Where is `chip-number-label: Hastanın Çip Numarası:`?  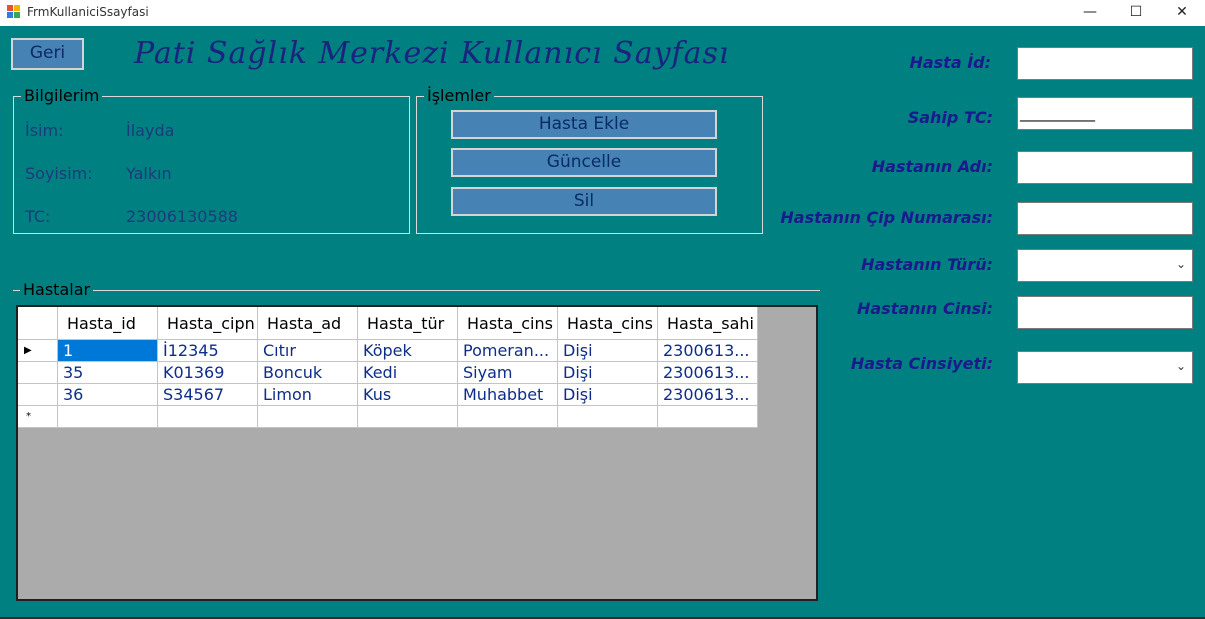 chip-number-label: Hastanın Çip Numarası: is located at coordinates (886, 217).